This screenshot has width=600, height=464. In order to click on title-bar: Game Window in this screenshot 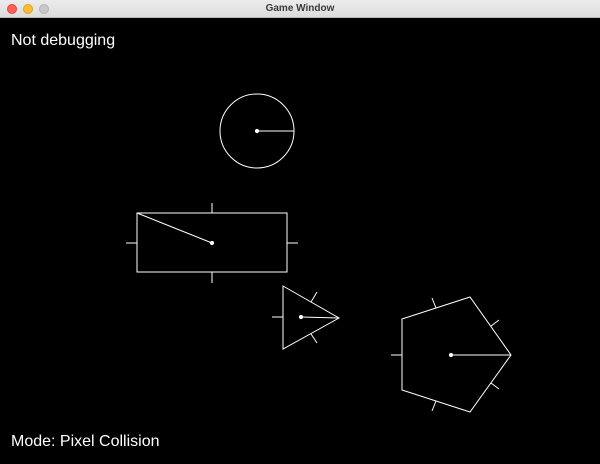, I will do `click(300, 9)`.